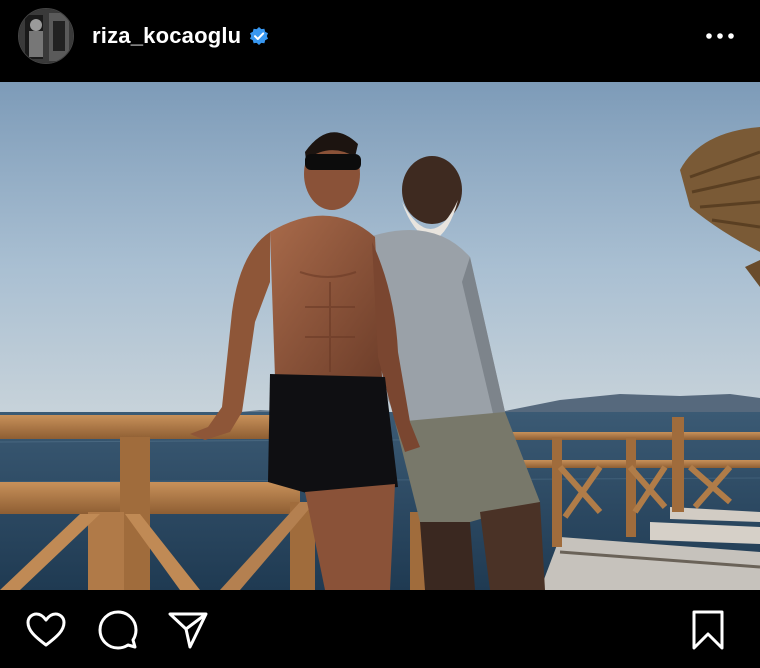 The height and width of the screenshot is (668, 760). Describe the element at coordinates (708, 630) in the screenshot. I see `bookmark-icon` at that location.